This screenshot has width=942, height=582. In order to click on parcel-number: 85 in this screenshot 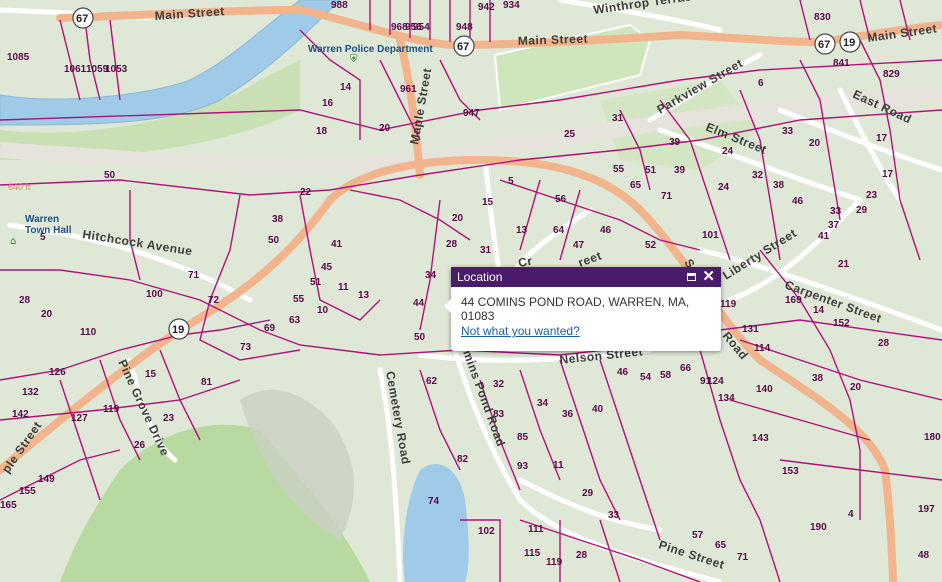, I will do `click(523, 437)`.